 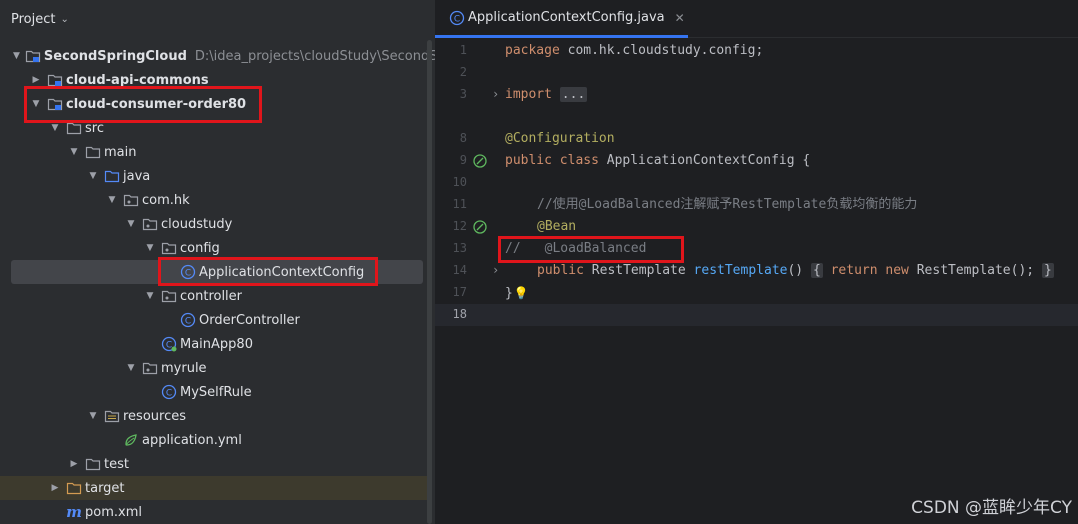 I want to click on tree-item-myselfrule: ▶ C MySelfRule, so click(x=213, y=392).